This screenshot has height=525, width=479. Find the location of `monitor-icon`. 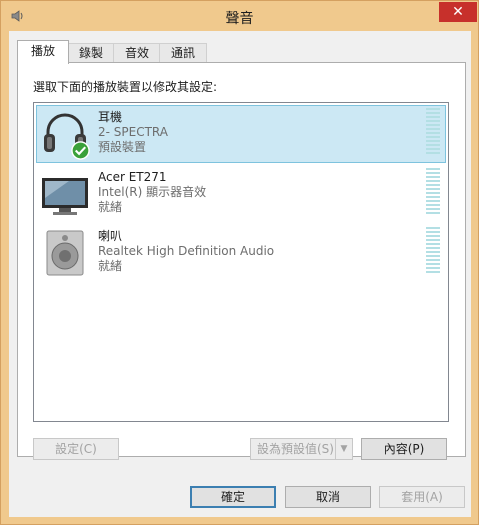

monitor-icon is located at coordinates (65, 196).